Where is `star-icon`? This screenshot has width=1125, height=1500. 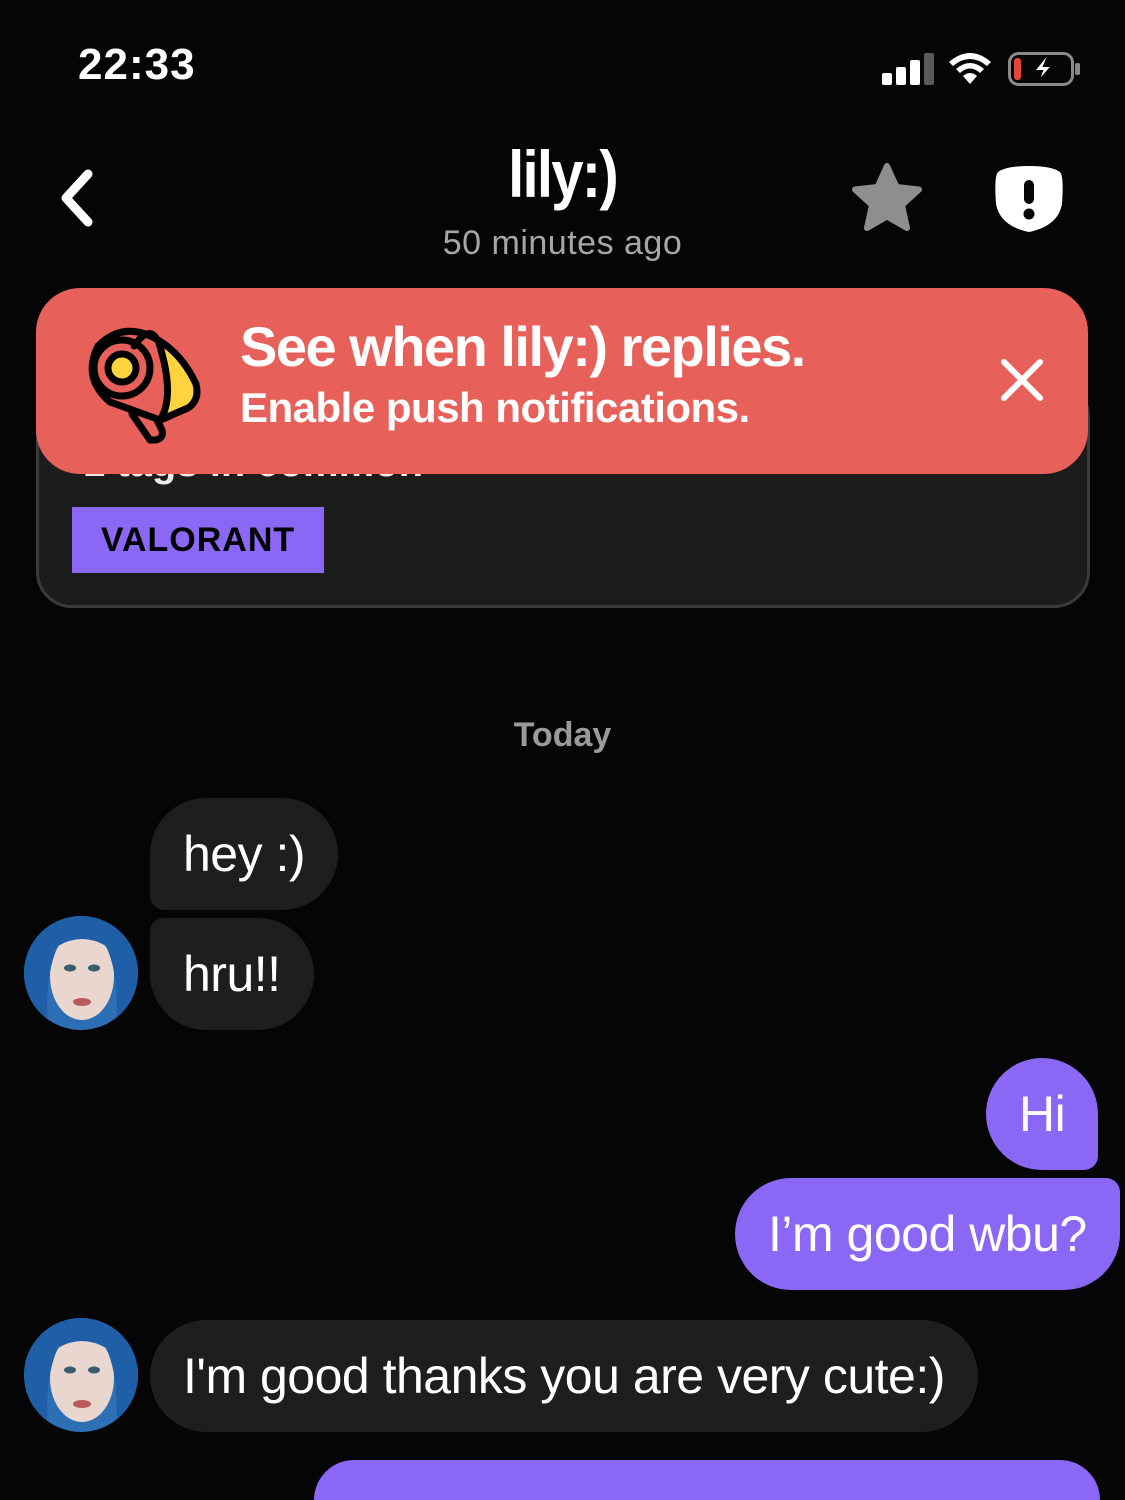
star-icon is located at coordinates (887, 199).